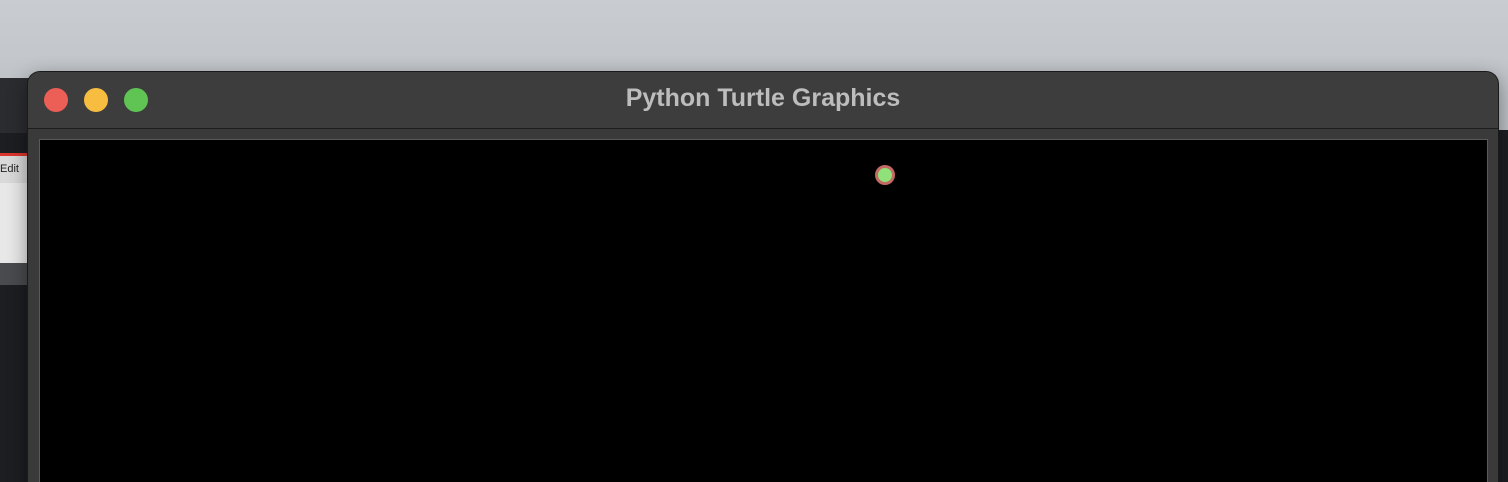 This screenshot has height=482, width=1508. I want to click on window-titlebar: Python Turtle Graphics, so click(763, 100).